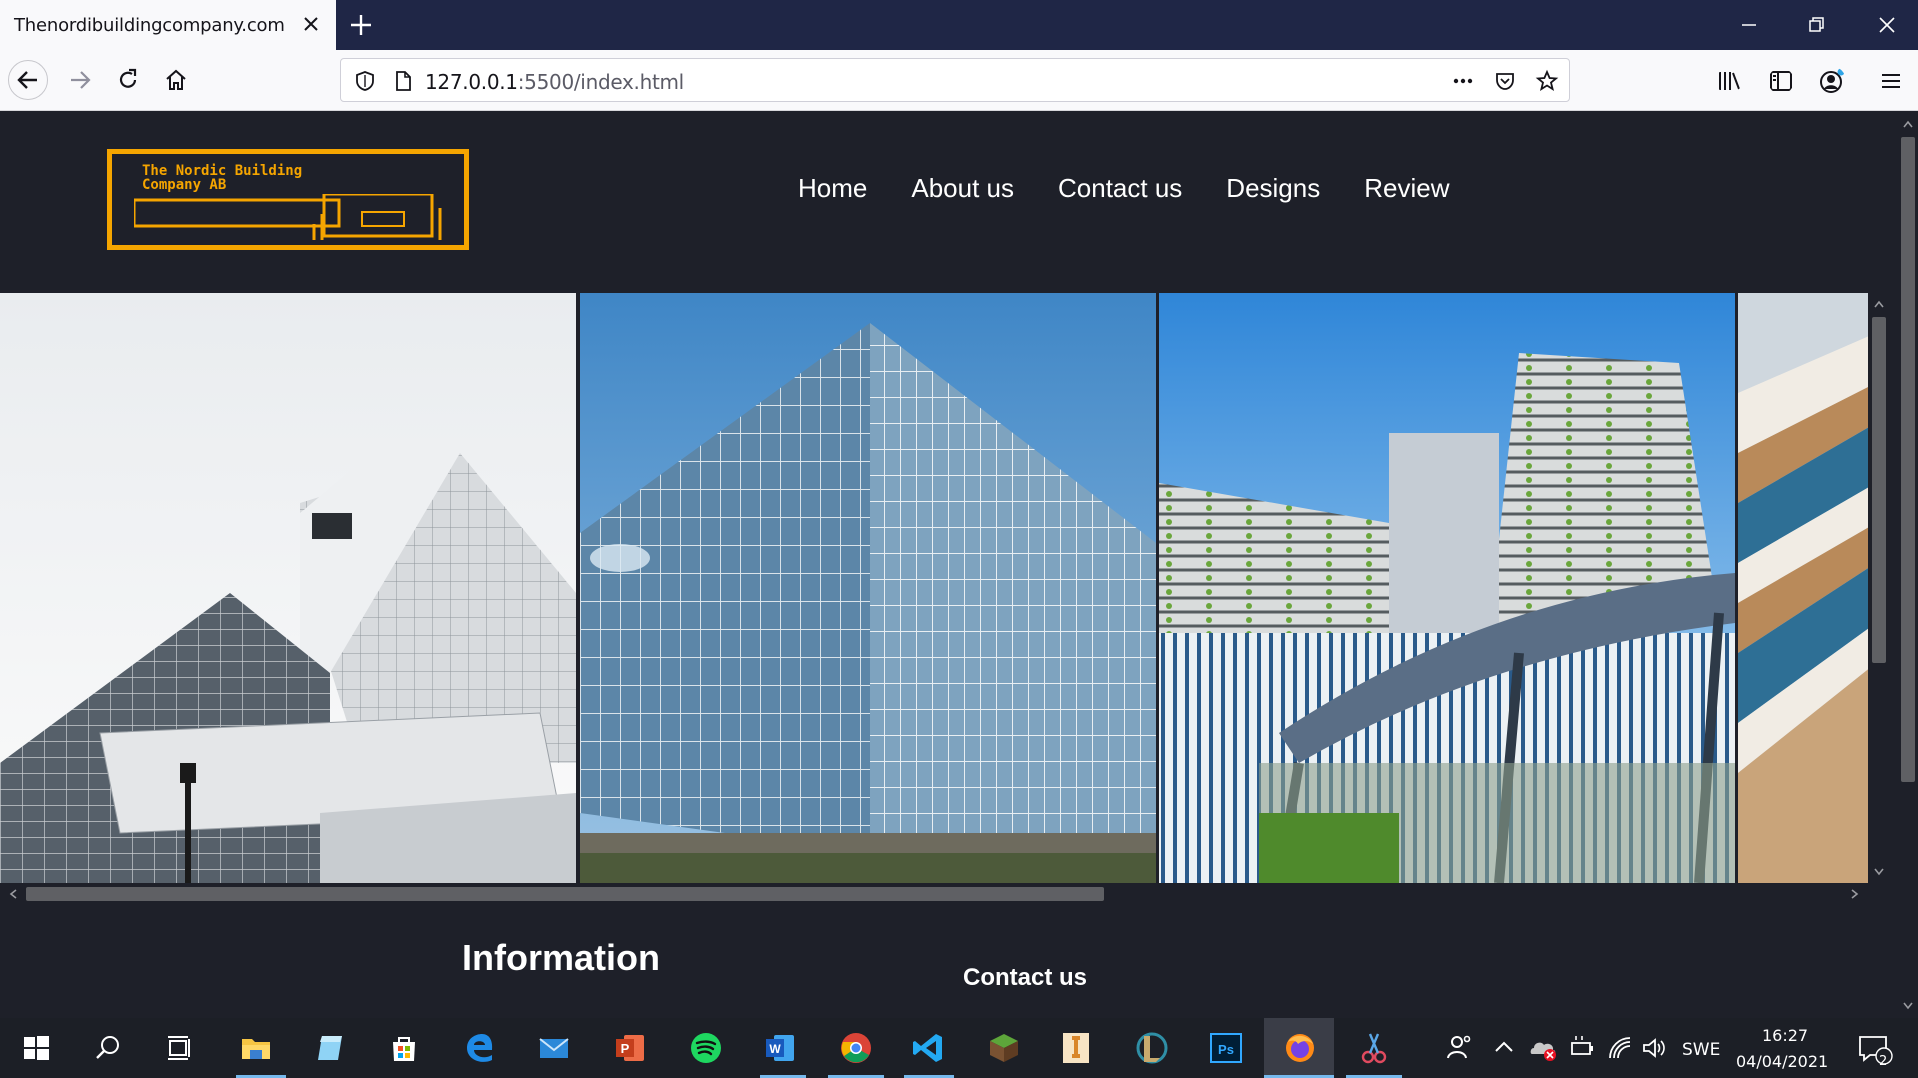  I want to click on pocket-icon, so click(1505, 81).